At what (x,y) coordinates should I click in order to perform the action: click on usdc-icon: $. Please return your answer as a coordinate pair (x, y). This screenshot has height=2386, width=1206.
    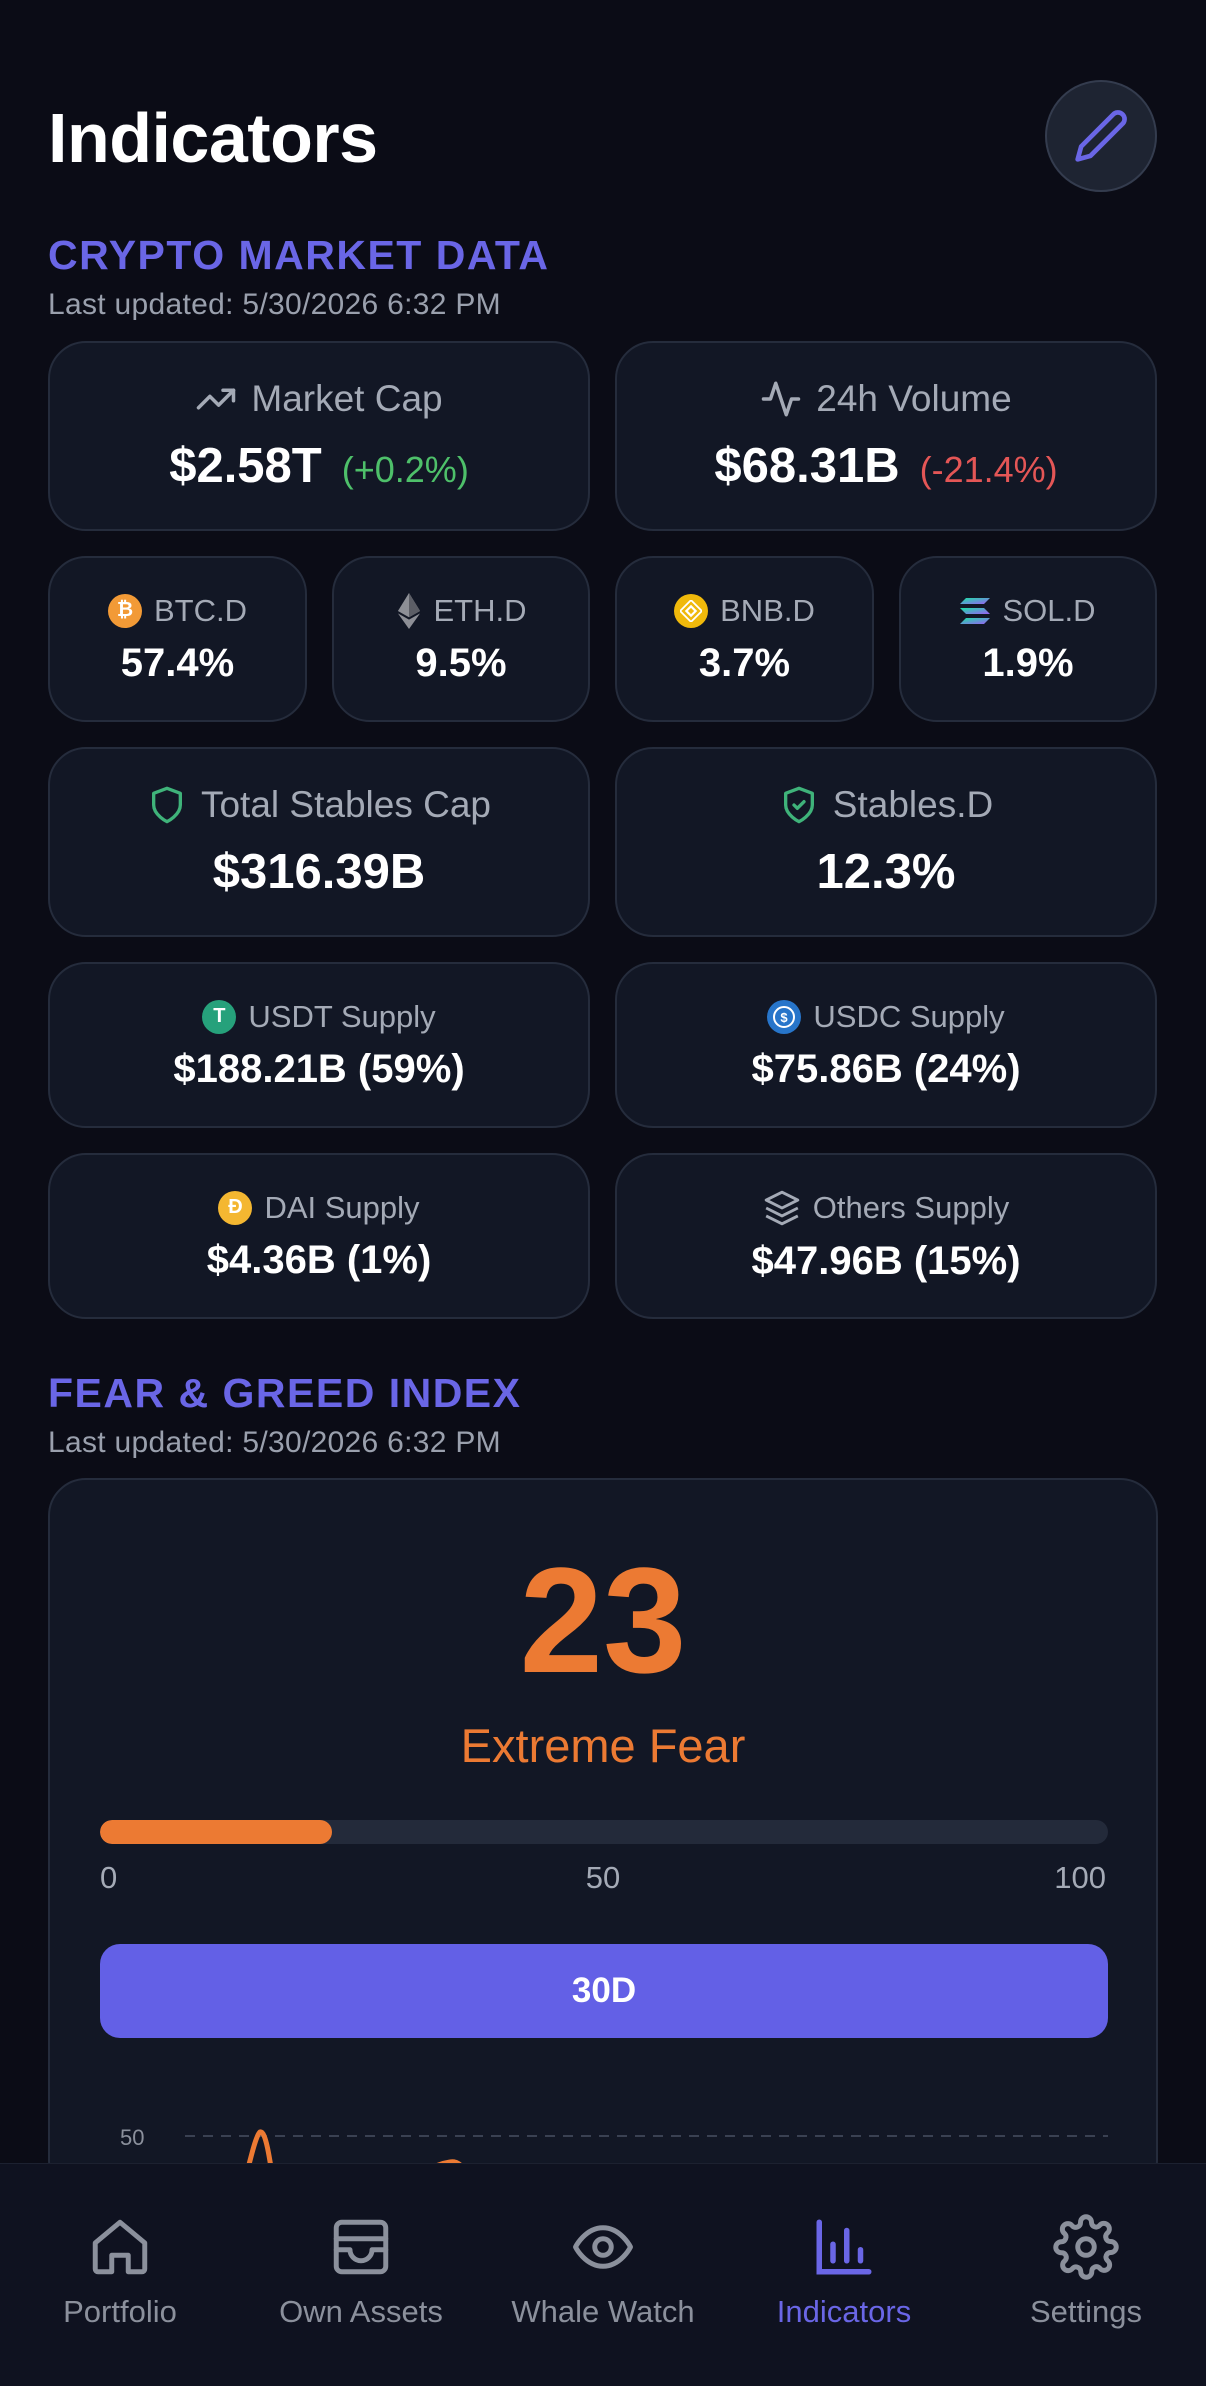
    Looking at the image, I should click on (784, 1016).